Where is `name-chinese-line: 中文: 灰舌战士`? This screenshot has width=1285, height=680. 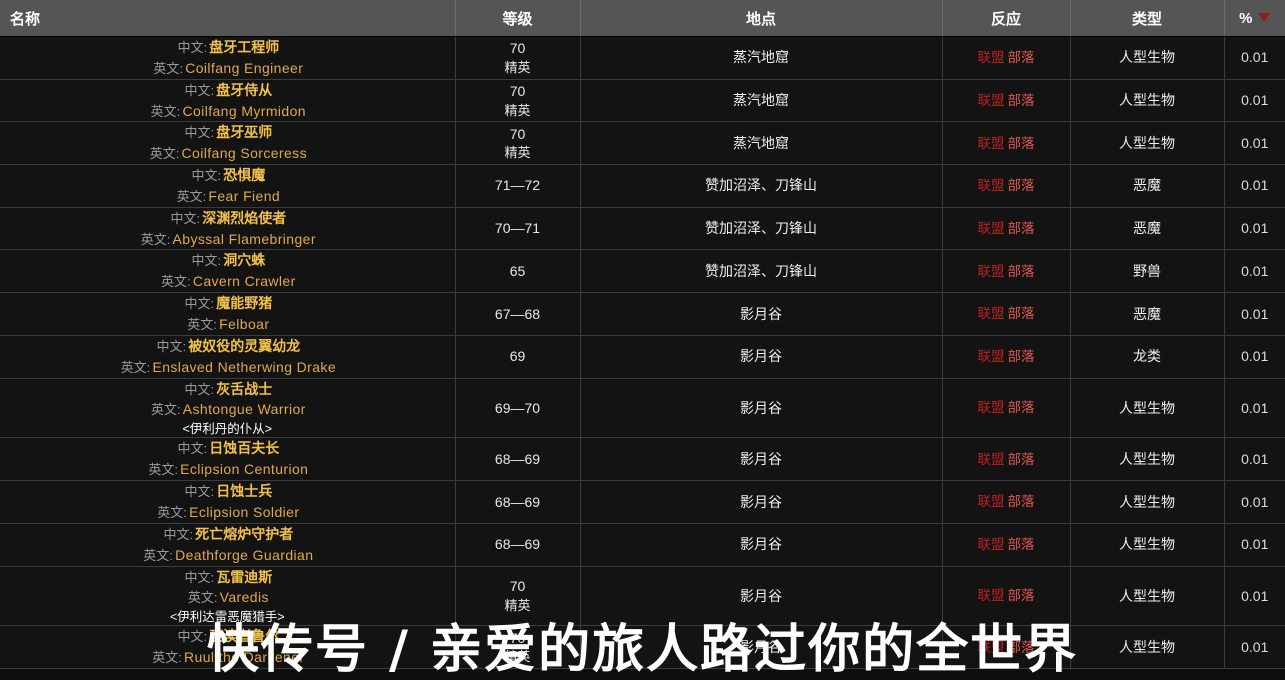 name-chinese-line: 中文: 灰舌战士 is located at coordinates (227, 389).